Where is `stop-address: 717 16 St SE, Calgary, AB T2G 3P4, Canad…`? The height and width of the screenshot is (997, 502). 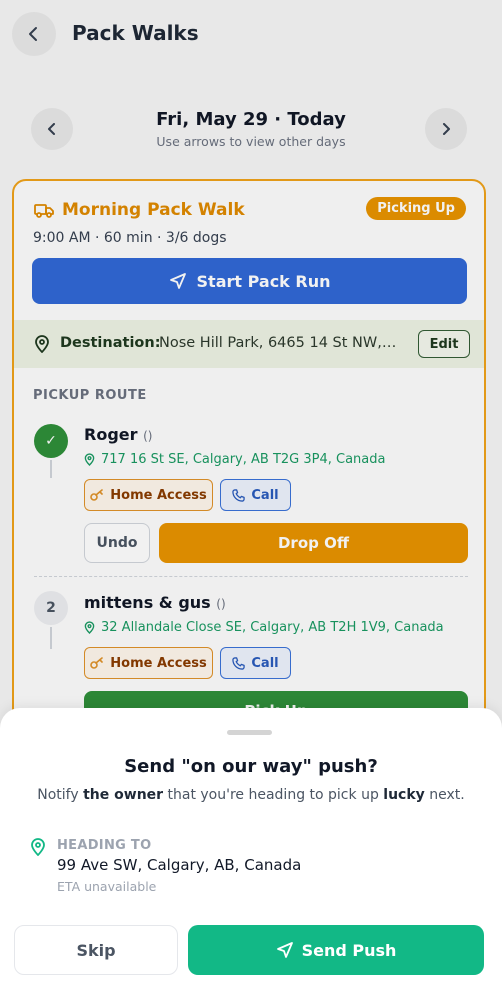
stop-address: 717 16 St SE, Calgary, AB T2G 3P4, Canad… is located at coordinates (234, 459).